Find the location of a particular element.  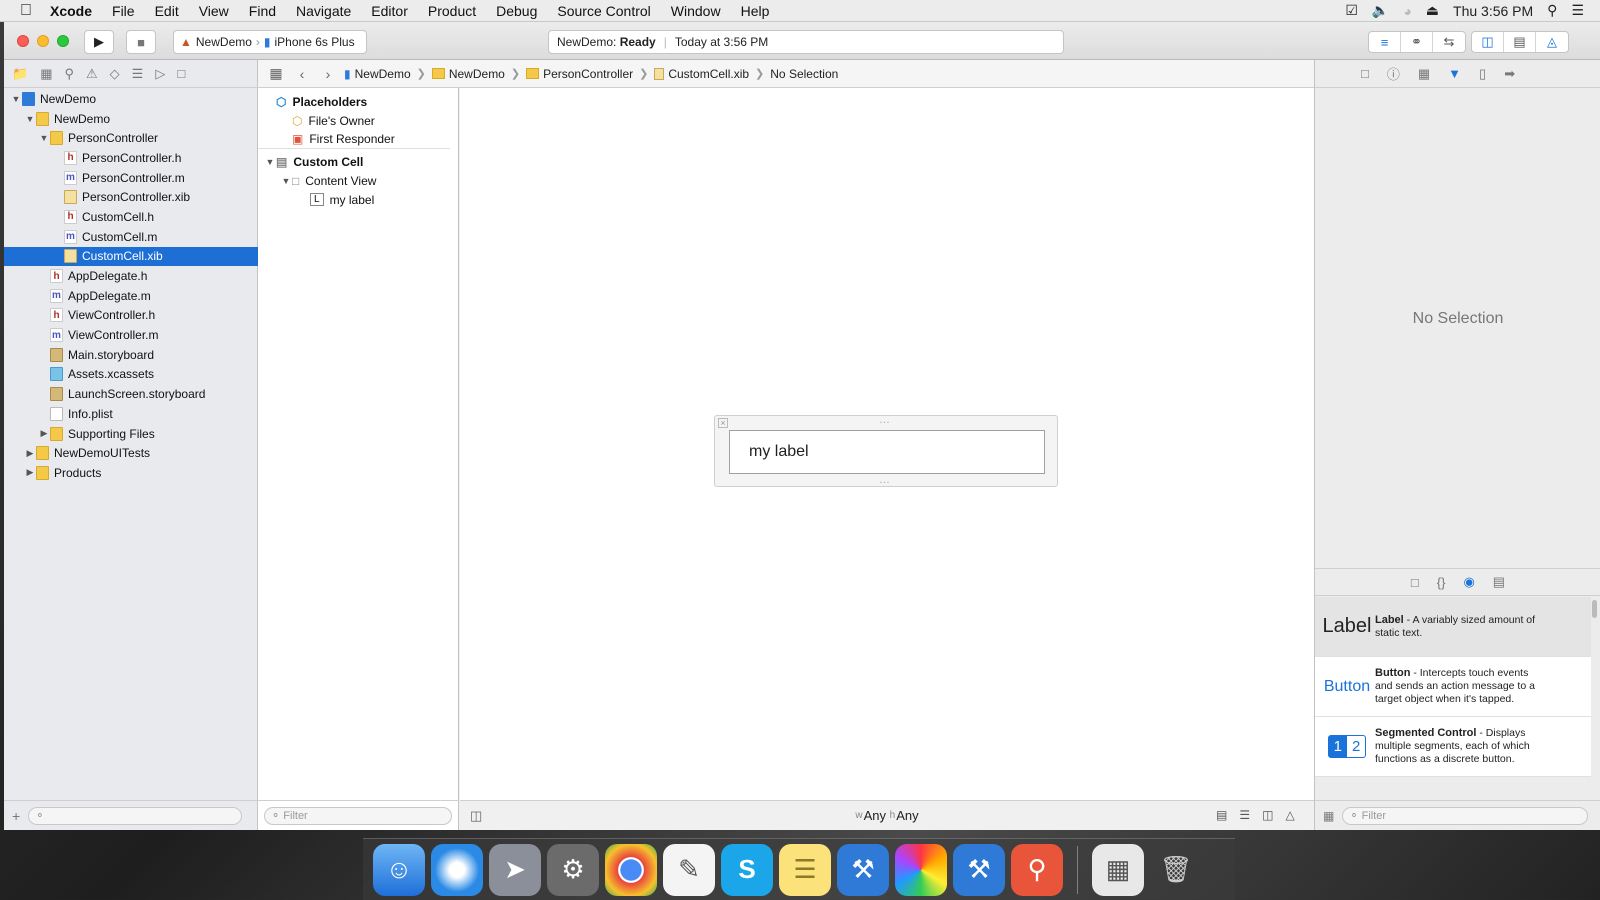

outline-my-label: Lmy label is located at coordinates (358, 199).